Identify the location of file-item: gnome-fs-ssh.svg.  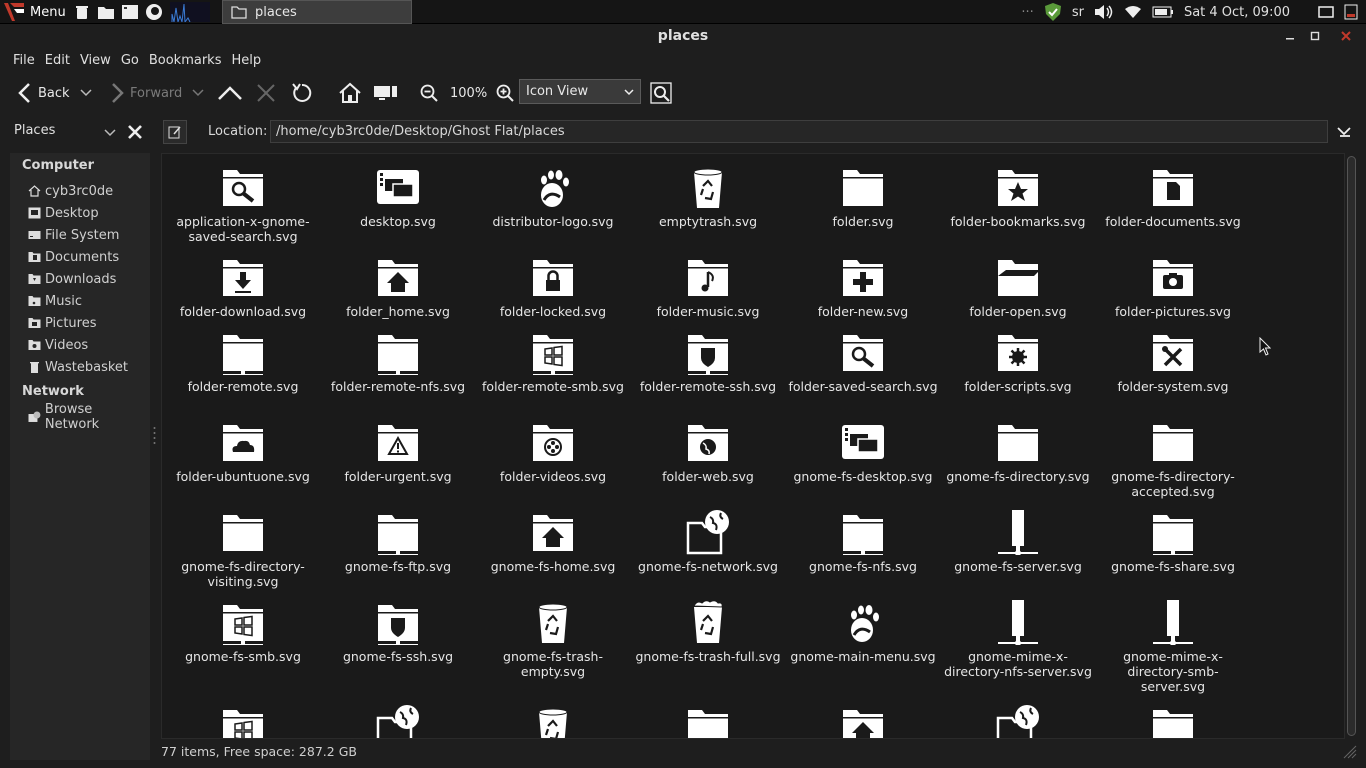
(398, 631).